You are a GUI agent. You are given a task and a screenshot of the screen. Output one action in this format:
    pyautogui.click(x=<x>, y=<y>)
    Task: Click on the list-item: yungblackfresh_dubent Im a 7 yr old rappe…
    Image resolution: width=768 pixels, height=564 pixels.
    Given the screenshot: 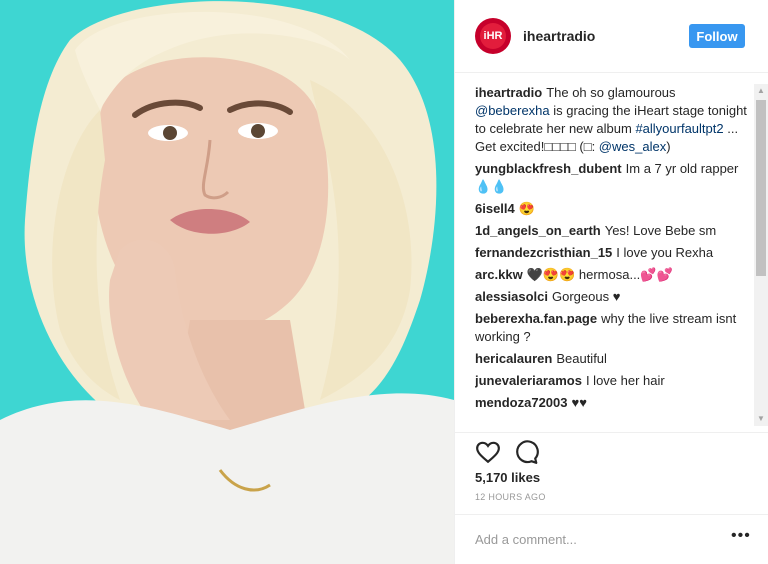 What is the action you would take?
    pyautogui.click(x=613, y=178)
    